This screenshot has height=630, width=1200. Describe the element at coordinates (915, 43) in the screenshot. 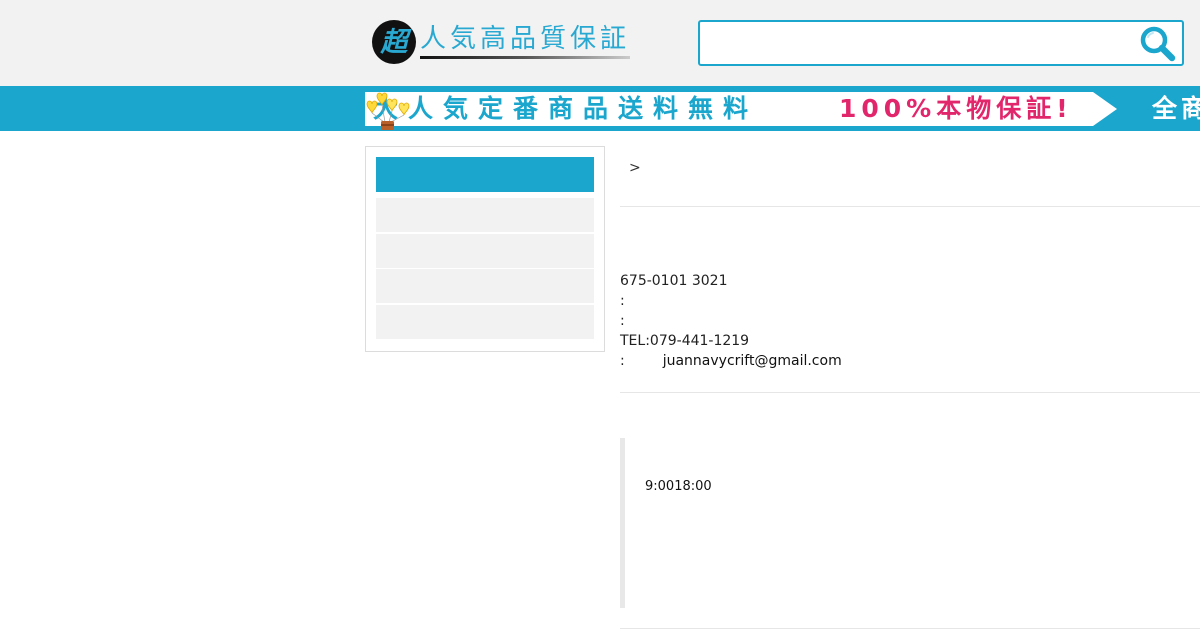

I see `search-input` at that location.